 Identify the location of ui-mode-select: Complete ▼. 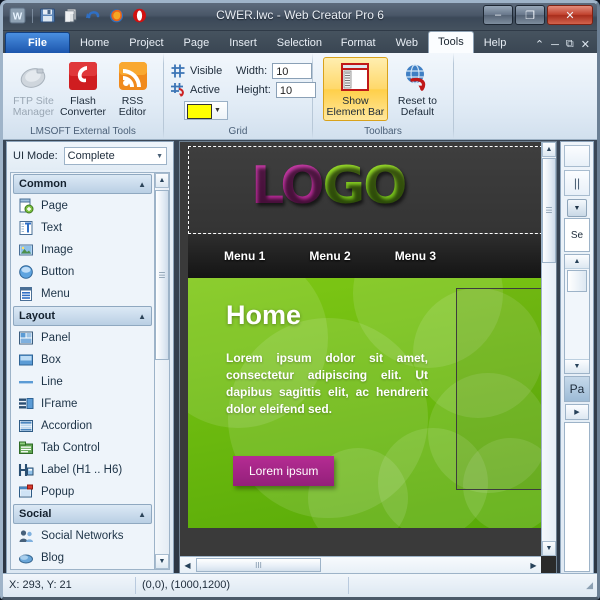
(115, 156).